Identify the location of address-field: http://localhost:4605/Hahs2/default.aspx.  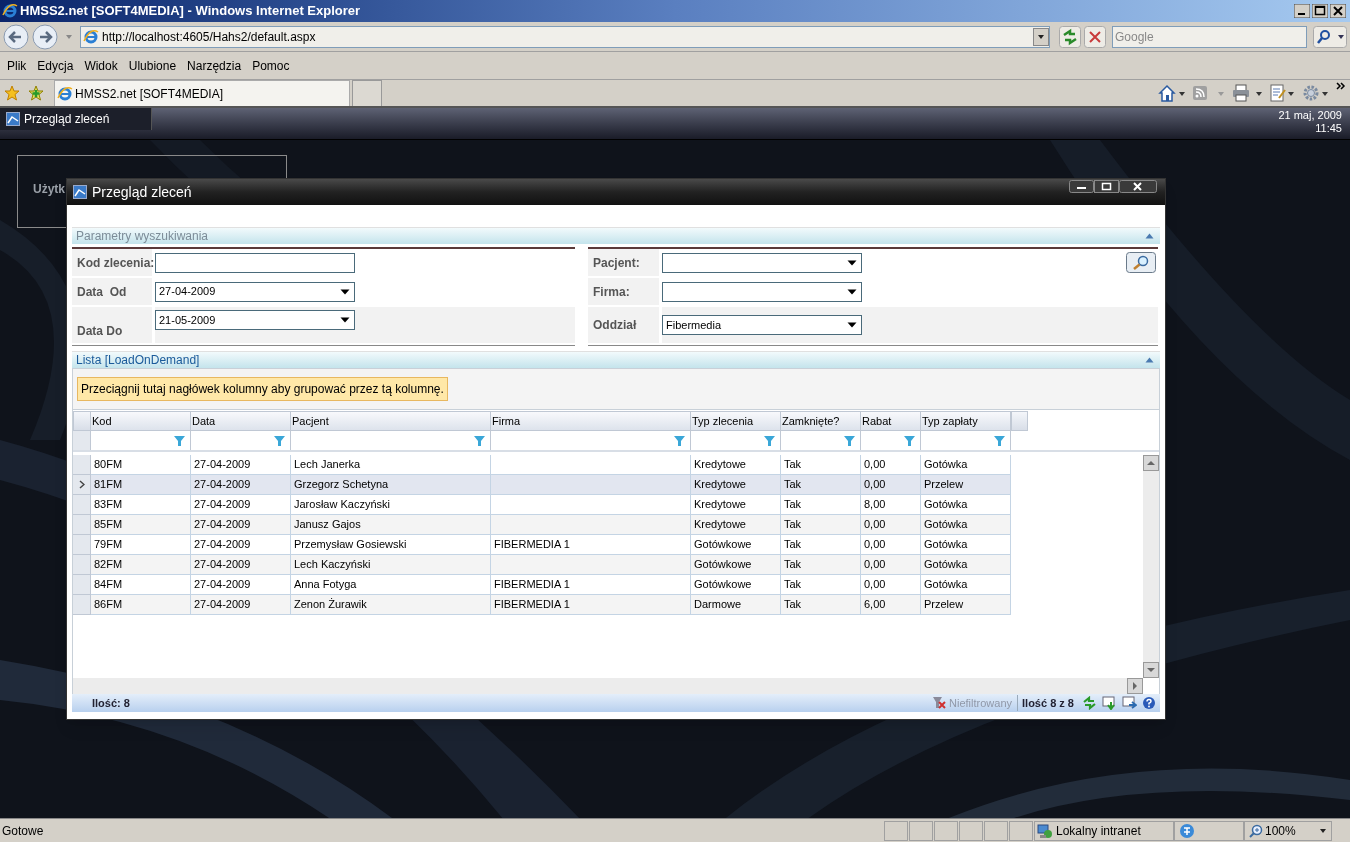
(565, 36).